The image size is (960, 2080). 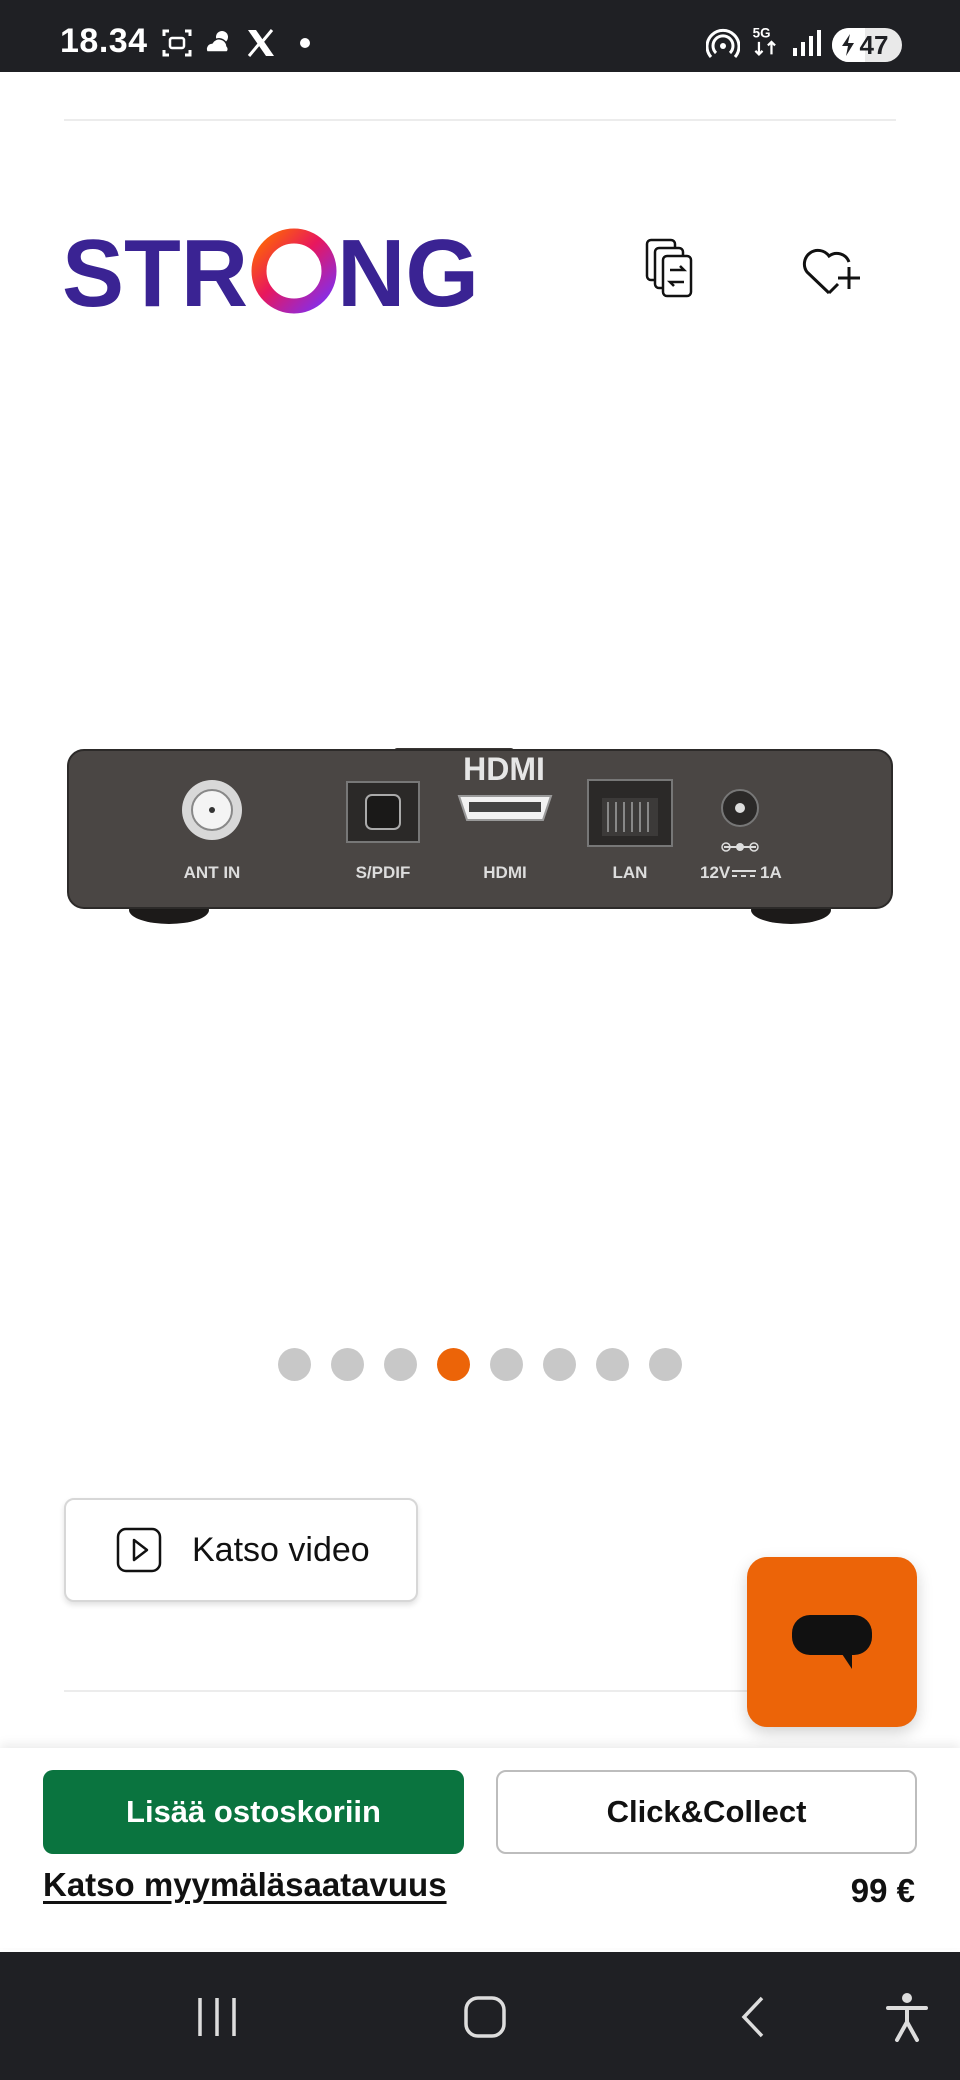 What do you see at coordinates (253, 1812) in the screenshot?
I see `add-to-cart-button: Lisää ostoskoriin` at bounding box center [253, 1812].